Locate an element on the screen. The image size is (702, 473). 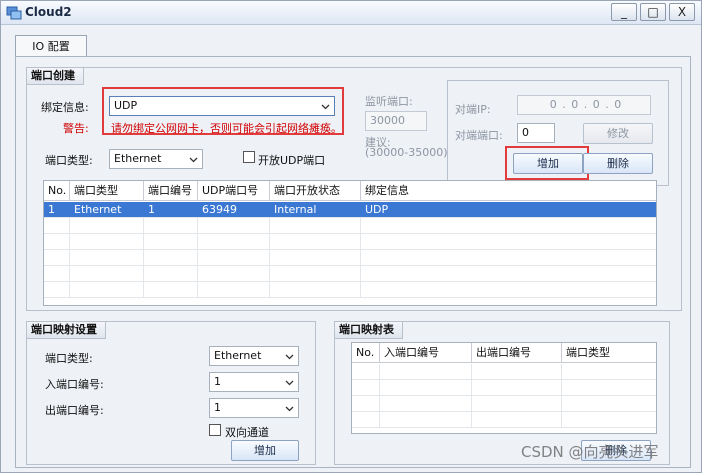
map-col-port-type: 端口类型 is located at coordinates (588, 352).